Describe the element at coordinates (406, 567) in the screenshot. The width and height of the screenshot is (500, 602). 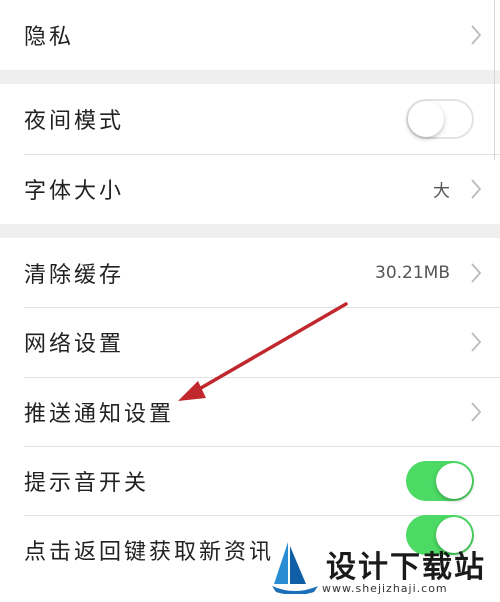
I see `watermark-title: 设计下载站` at that location.